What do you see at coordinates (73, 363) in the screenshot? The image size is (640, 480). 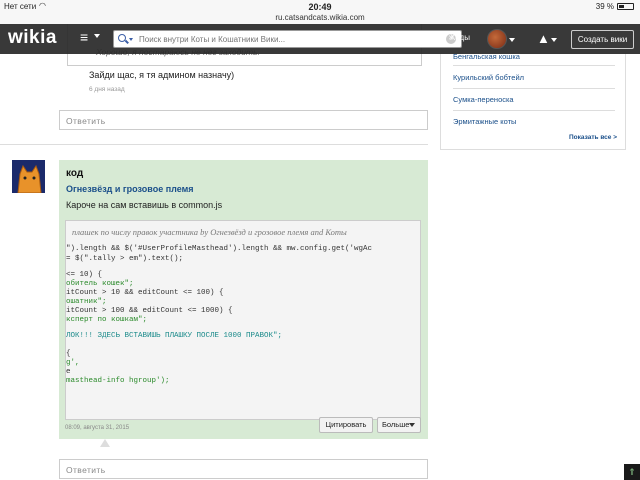 I see `code-line: g',` at bounding box center [73, 363].